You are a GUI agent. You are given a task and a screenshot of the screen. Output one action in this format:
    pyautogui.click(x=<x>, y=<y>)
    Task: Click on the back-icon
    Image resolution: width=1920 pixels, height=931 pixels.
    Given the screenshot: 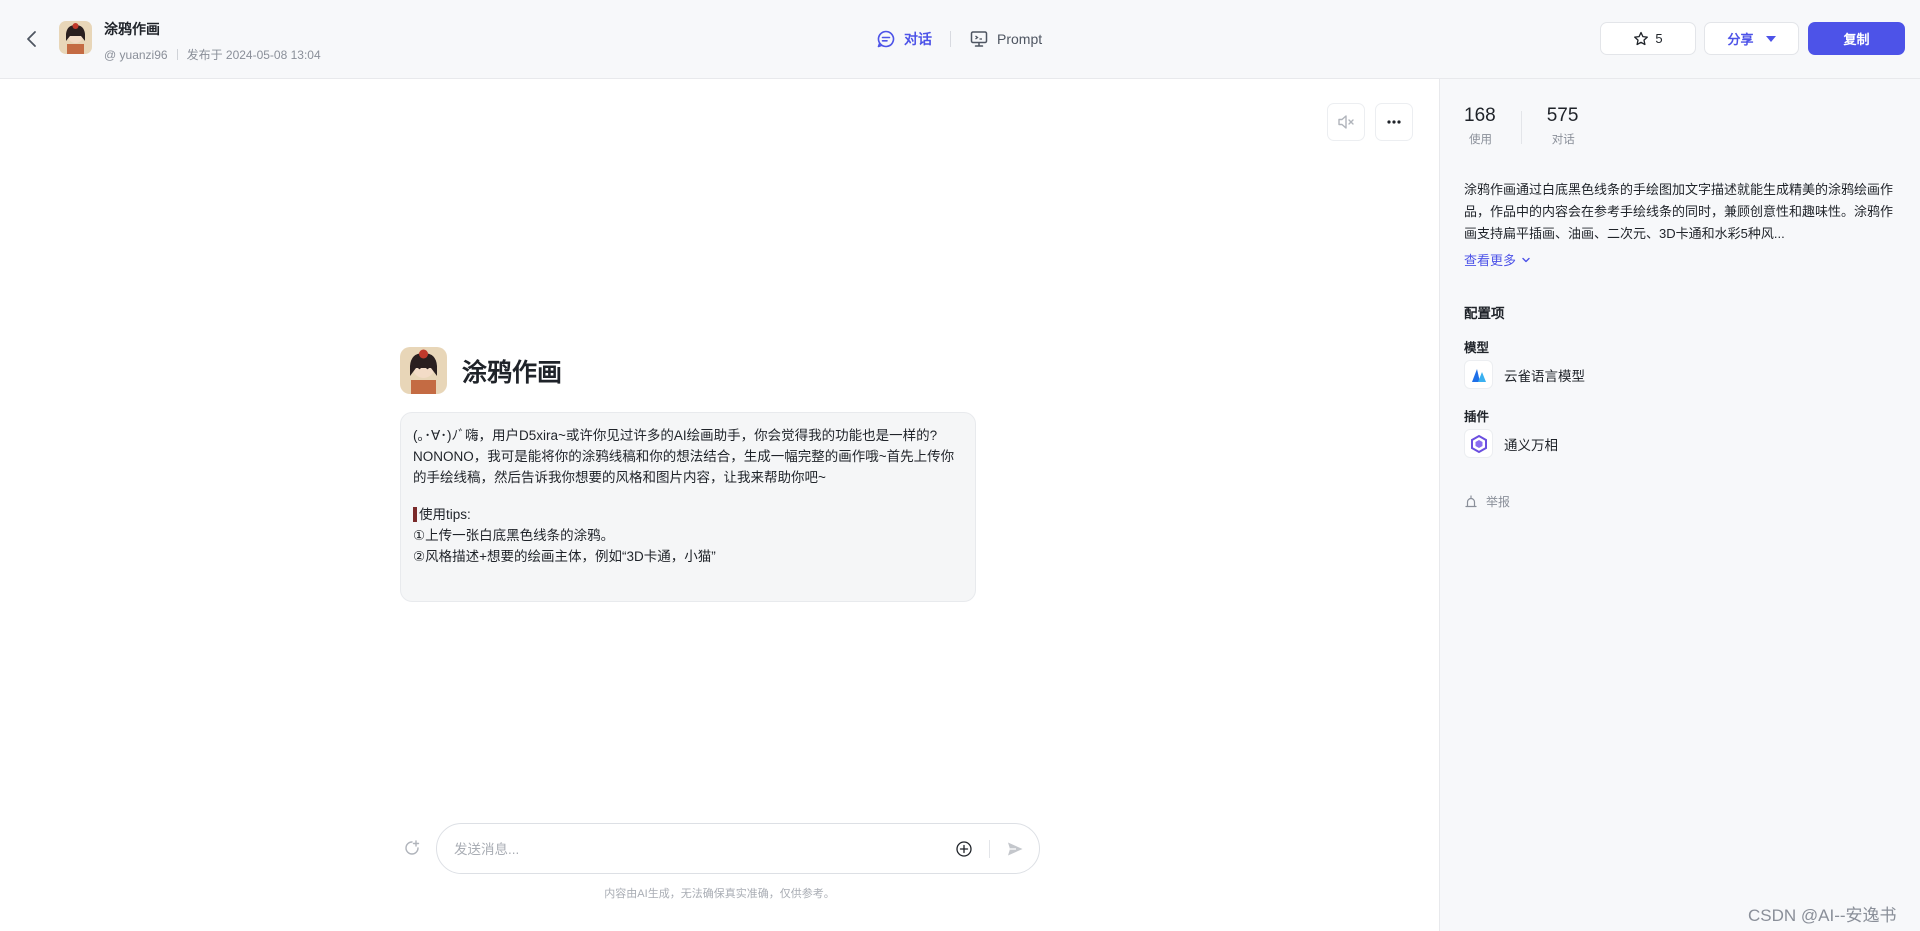 What is the action you would take?
    pyautogui.click(x=32, y=39)
    